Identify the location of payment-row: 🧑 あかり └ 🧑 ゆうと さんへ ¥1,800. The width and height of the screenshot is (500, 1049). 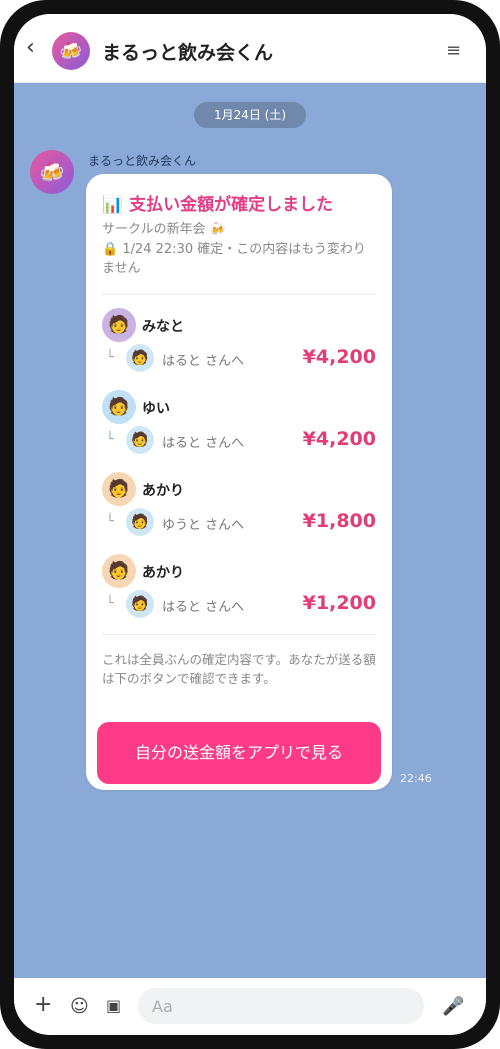
(239, 510).